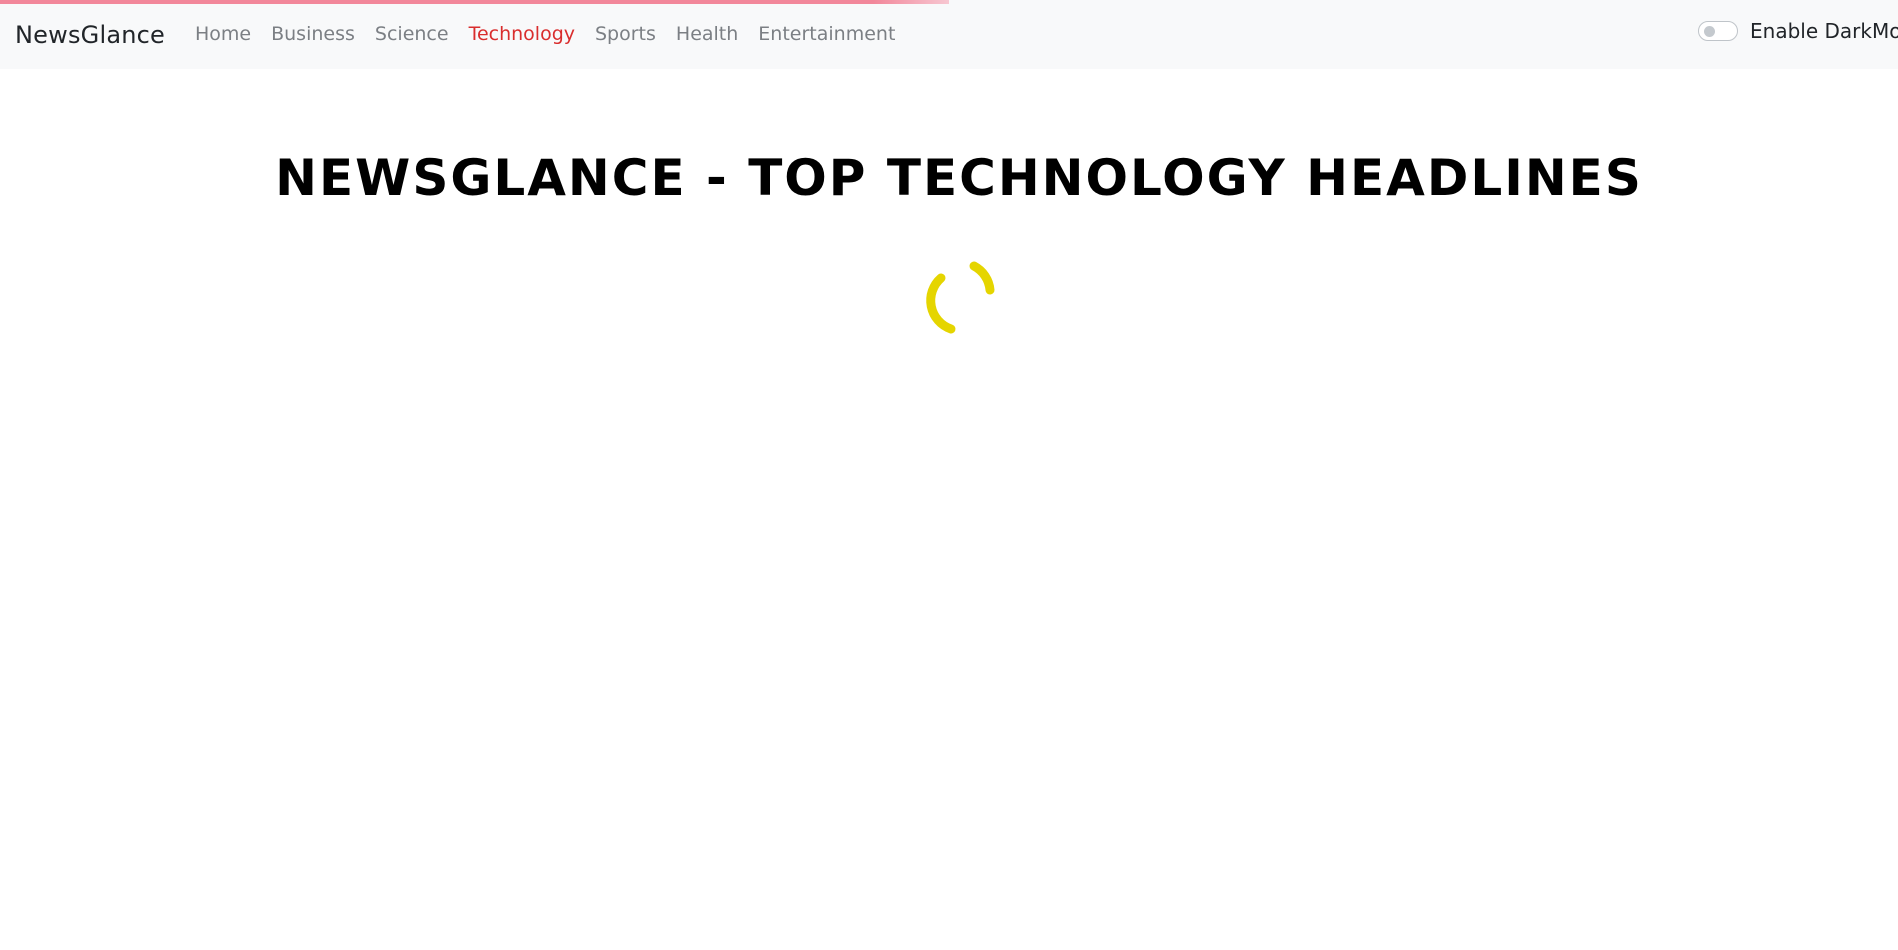  What do you see at coordinates (826, 34) in the screenshot?
I see `nav-link-entertainment: Entertainment` at bounding box center [826, 34].